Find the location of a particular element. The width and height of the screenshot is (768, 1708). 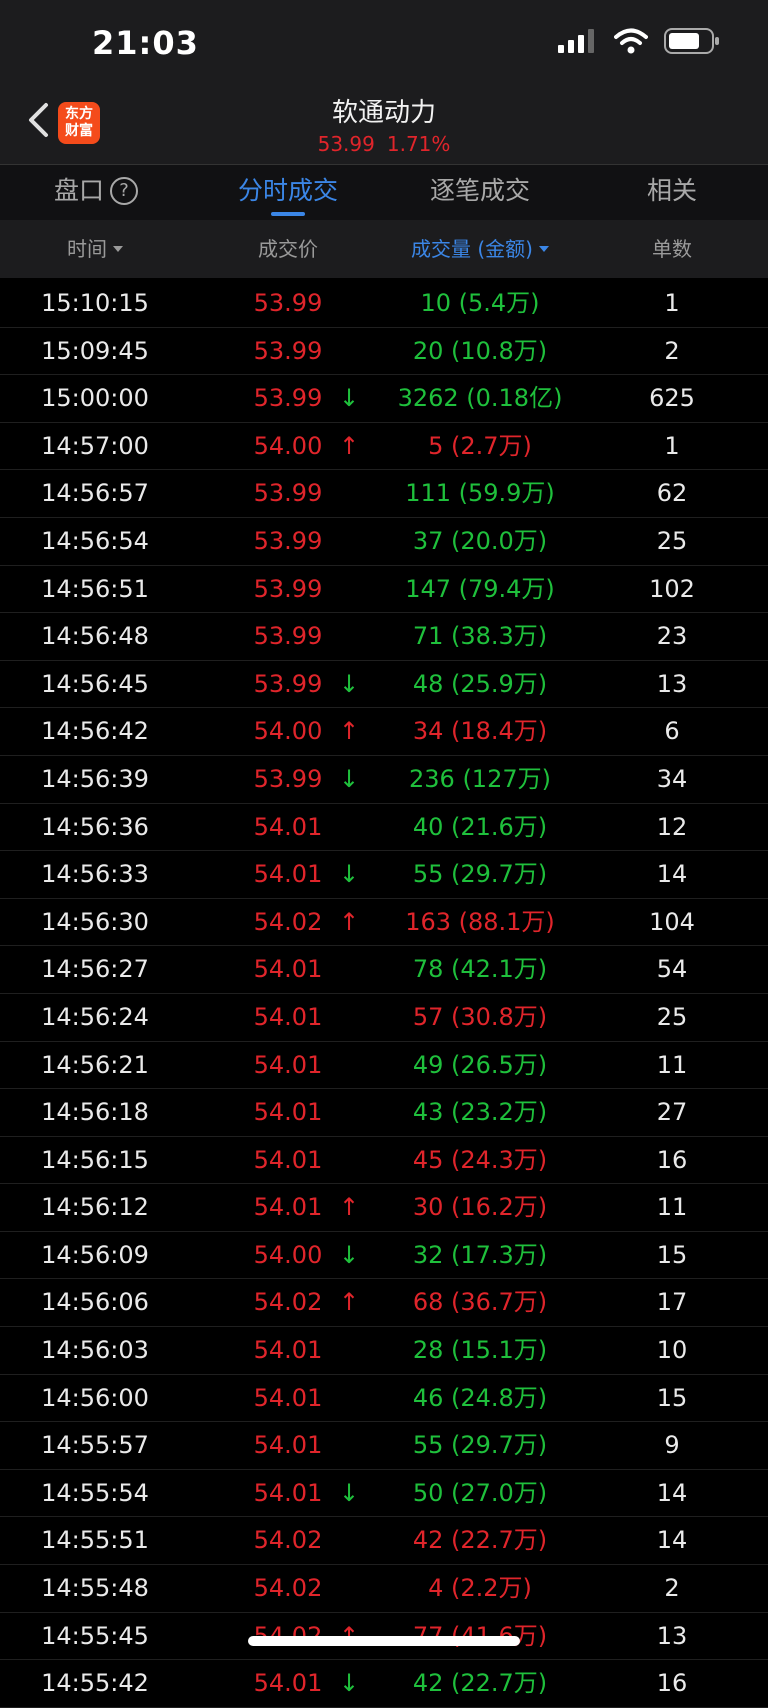

trade-count: 6 is located at coordinates (672, 731).